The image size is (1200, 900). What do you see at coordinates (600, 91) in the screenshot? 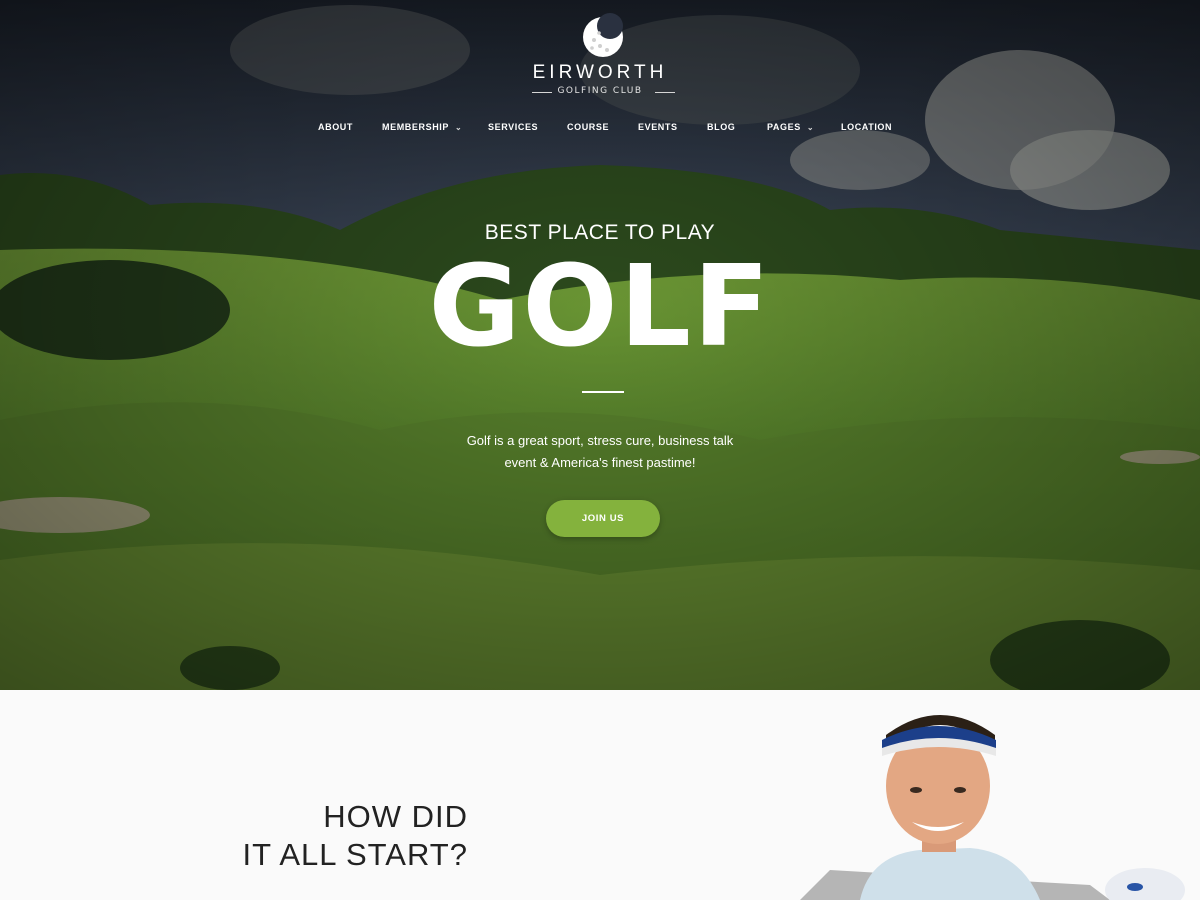
I see `brand-tagline: GOLFING CLUB` at bounding box center [600, 91].